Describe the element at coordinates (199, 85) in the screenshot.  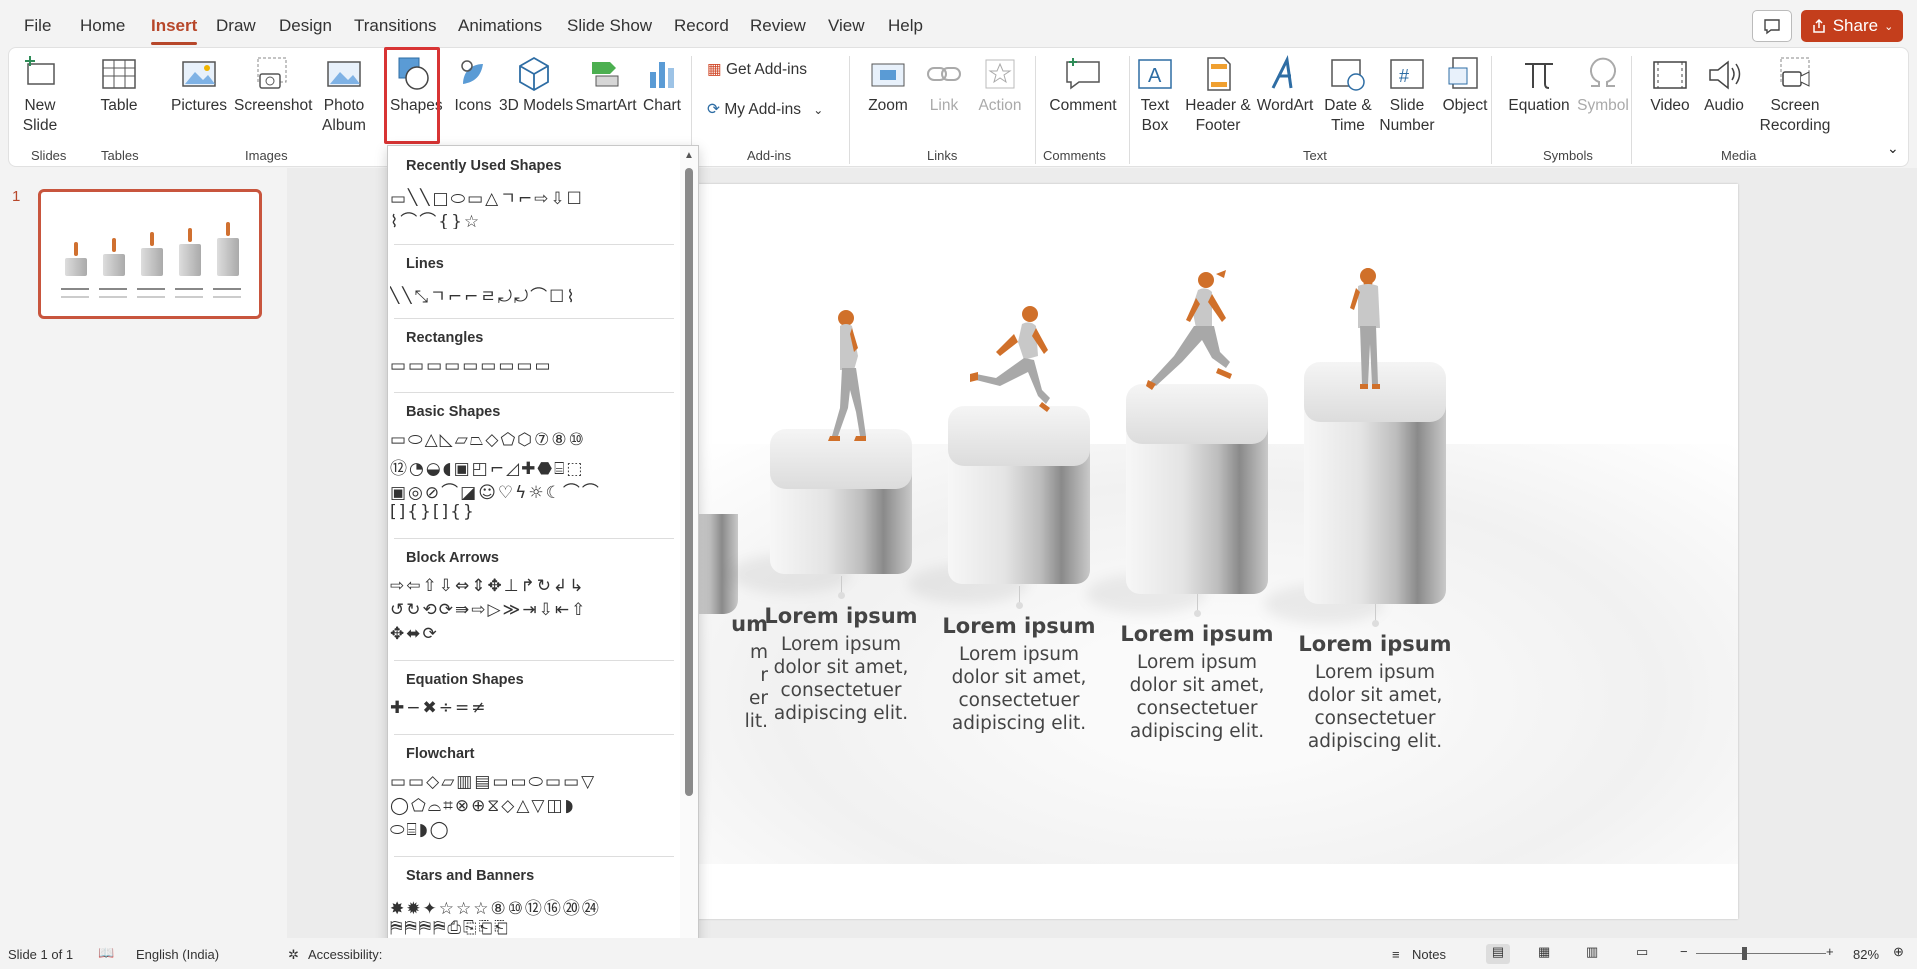
I see `pictures-button: Pictures` at that location.